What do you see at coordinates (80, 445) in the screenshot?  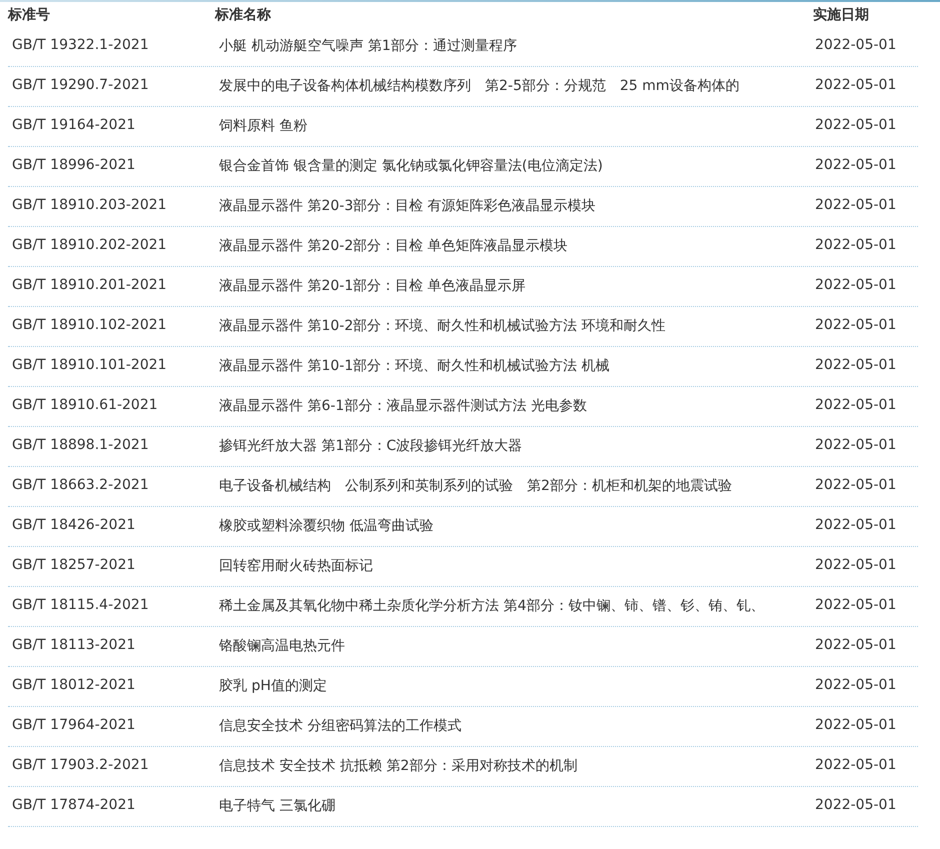 I see `table-cell-text: GB/T 18898.1-2021` at bounding box center [80, 445].